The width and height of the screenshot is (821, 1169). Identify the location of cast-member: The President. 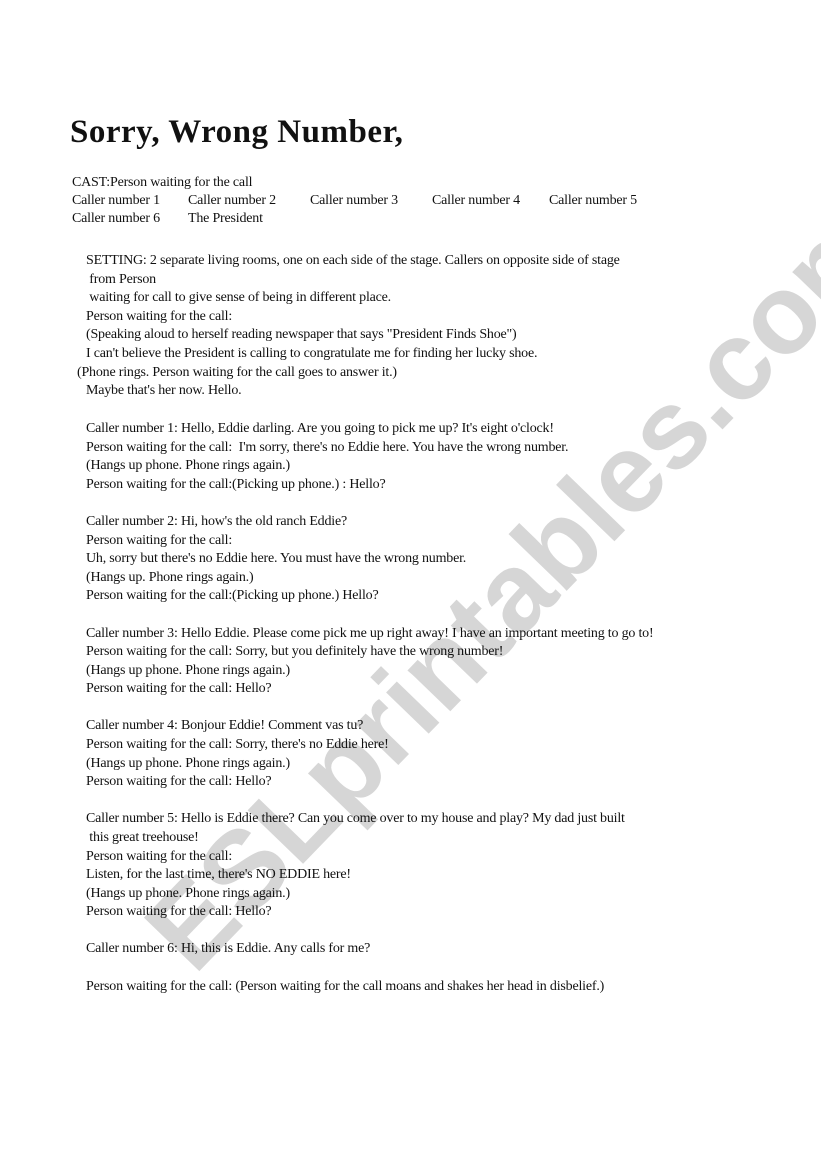
(225, 218).